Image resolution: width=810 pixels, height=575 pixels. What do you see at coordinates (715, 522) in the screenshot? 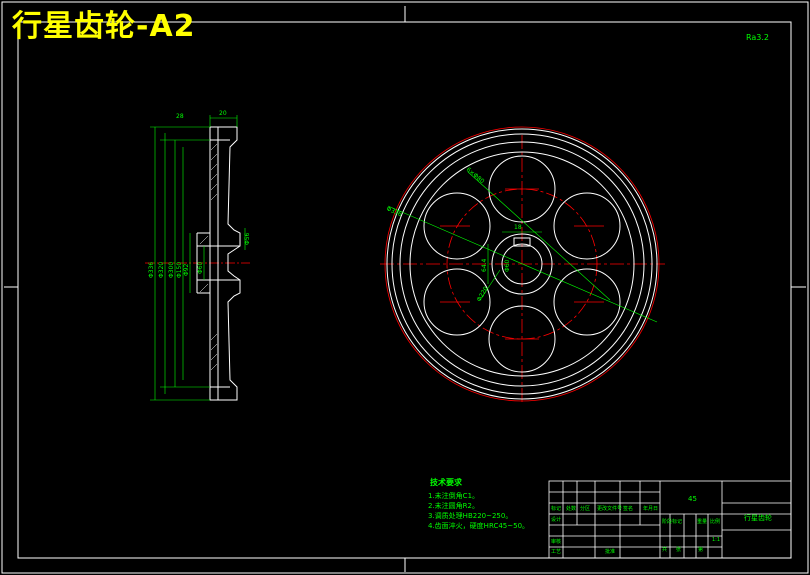
I see `tb-label-scale: 比例` at bounding box center [715, 522].